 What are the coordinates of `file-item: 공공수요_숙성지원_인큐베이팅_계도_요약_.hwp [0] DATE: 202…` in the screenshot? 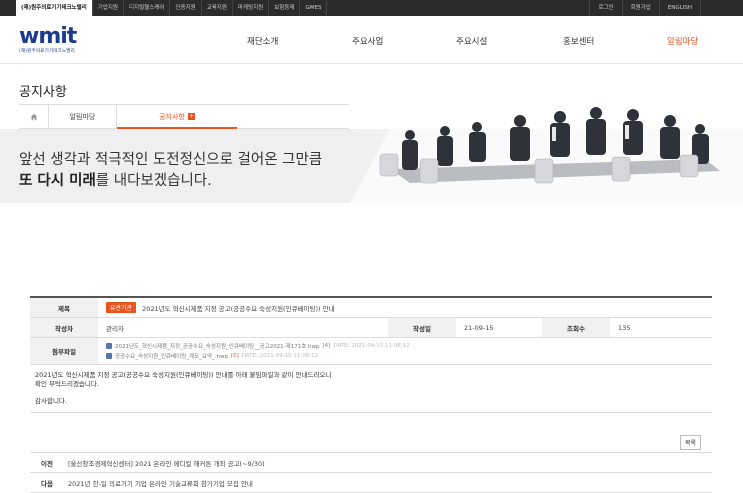 It's located at (212, 356).